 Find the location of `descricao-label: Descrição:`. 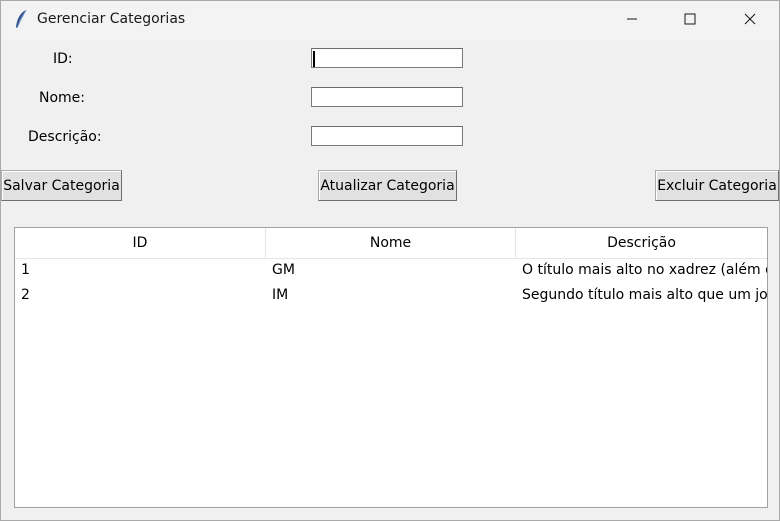

descricao-label: Descrição: is located at coordinates (65, 137).